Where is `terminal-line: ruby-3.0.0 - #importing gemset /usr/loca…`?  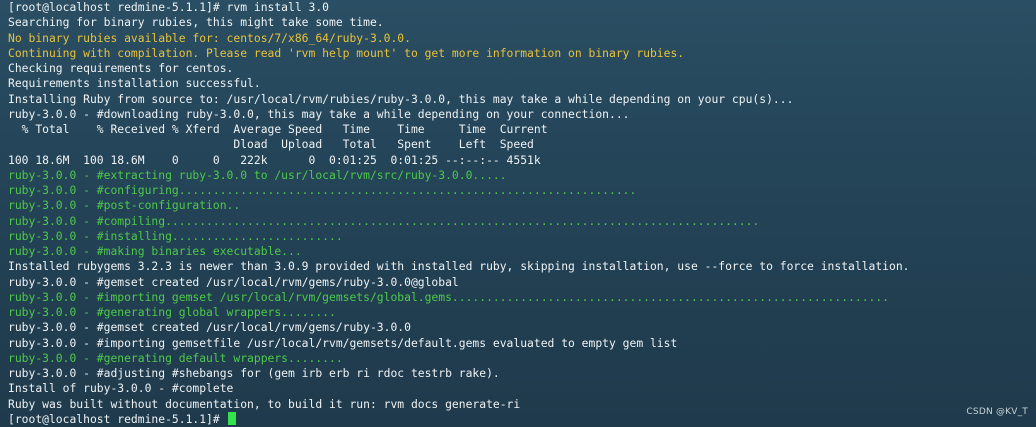
terminal-line: ruby-3.0.0 - #importing gemset /usr/loca… is located at coordinates (449, 296).